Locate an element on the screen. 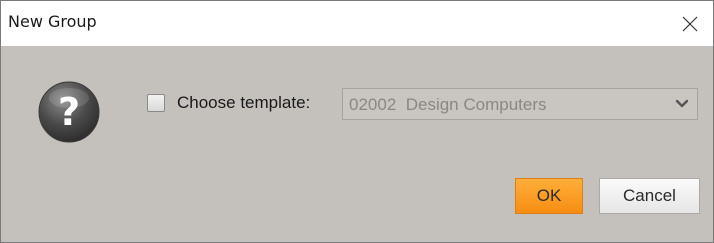 Image resolution: width=714 pixels, height=243 pixels. close-icon is located at coordinates (690, 23).